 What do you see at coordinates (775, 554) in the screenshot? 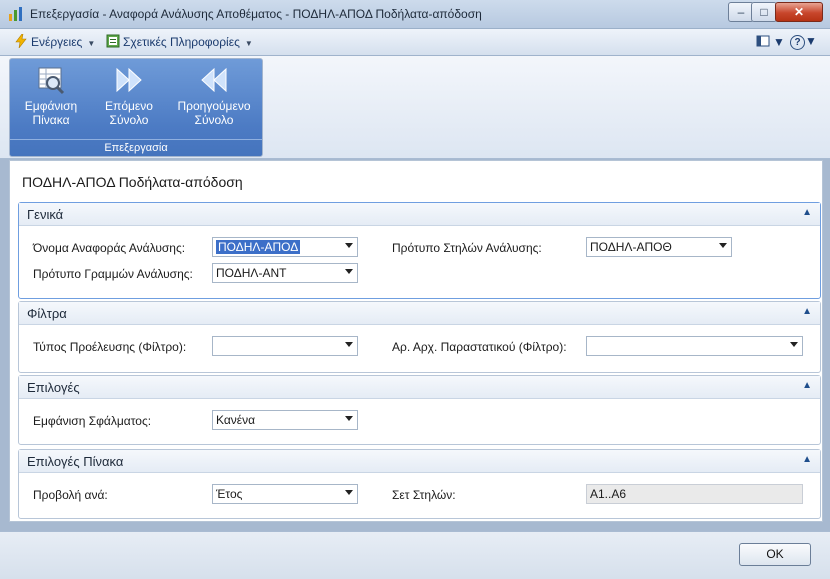
I see `ok-button: OK` at bounding box center [775, 554].